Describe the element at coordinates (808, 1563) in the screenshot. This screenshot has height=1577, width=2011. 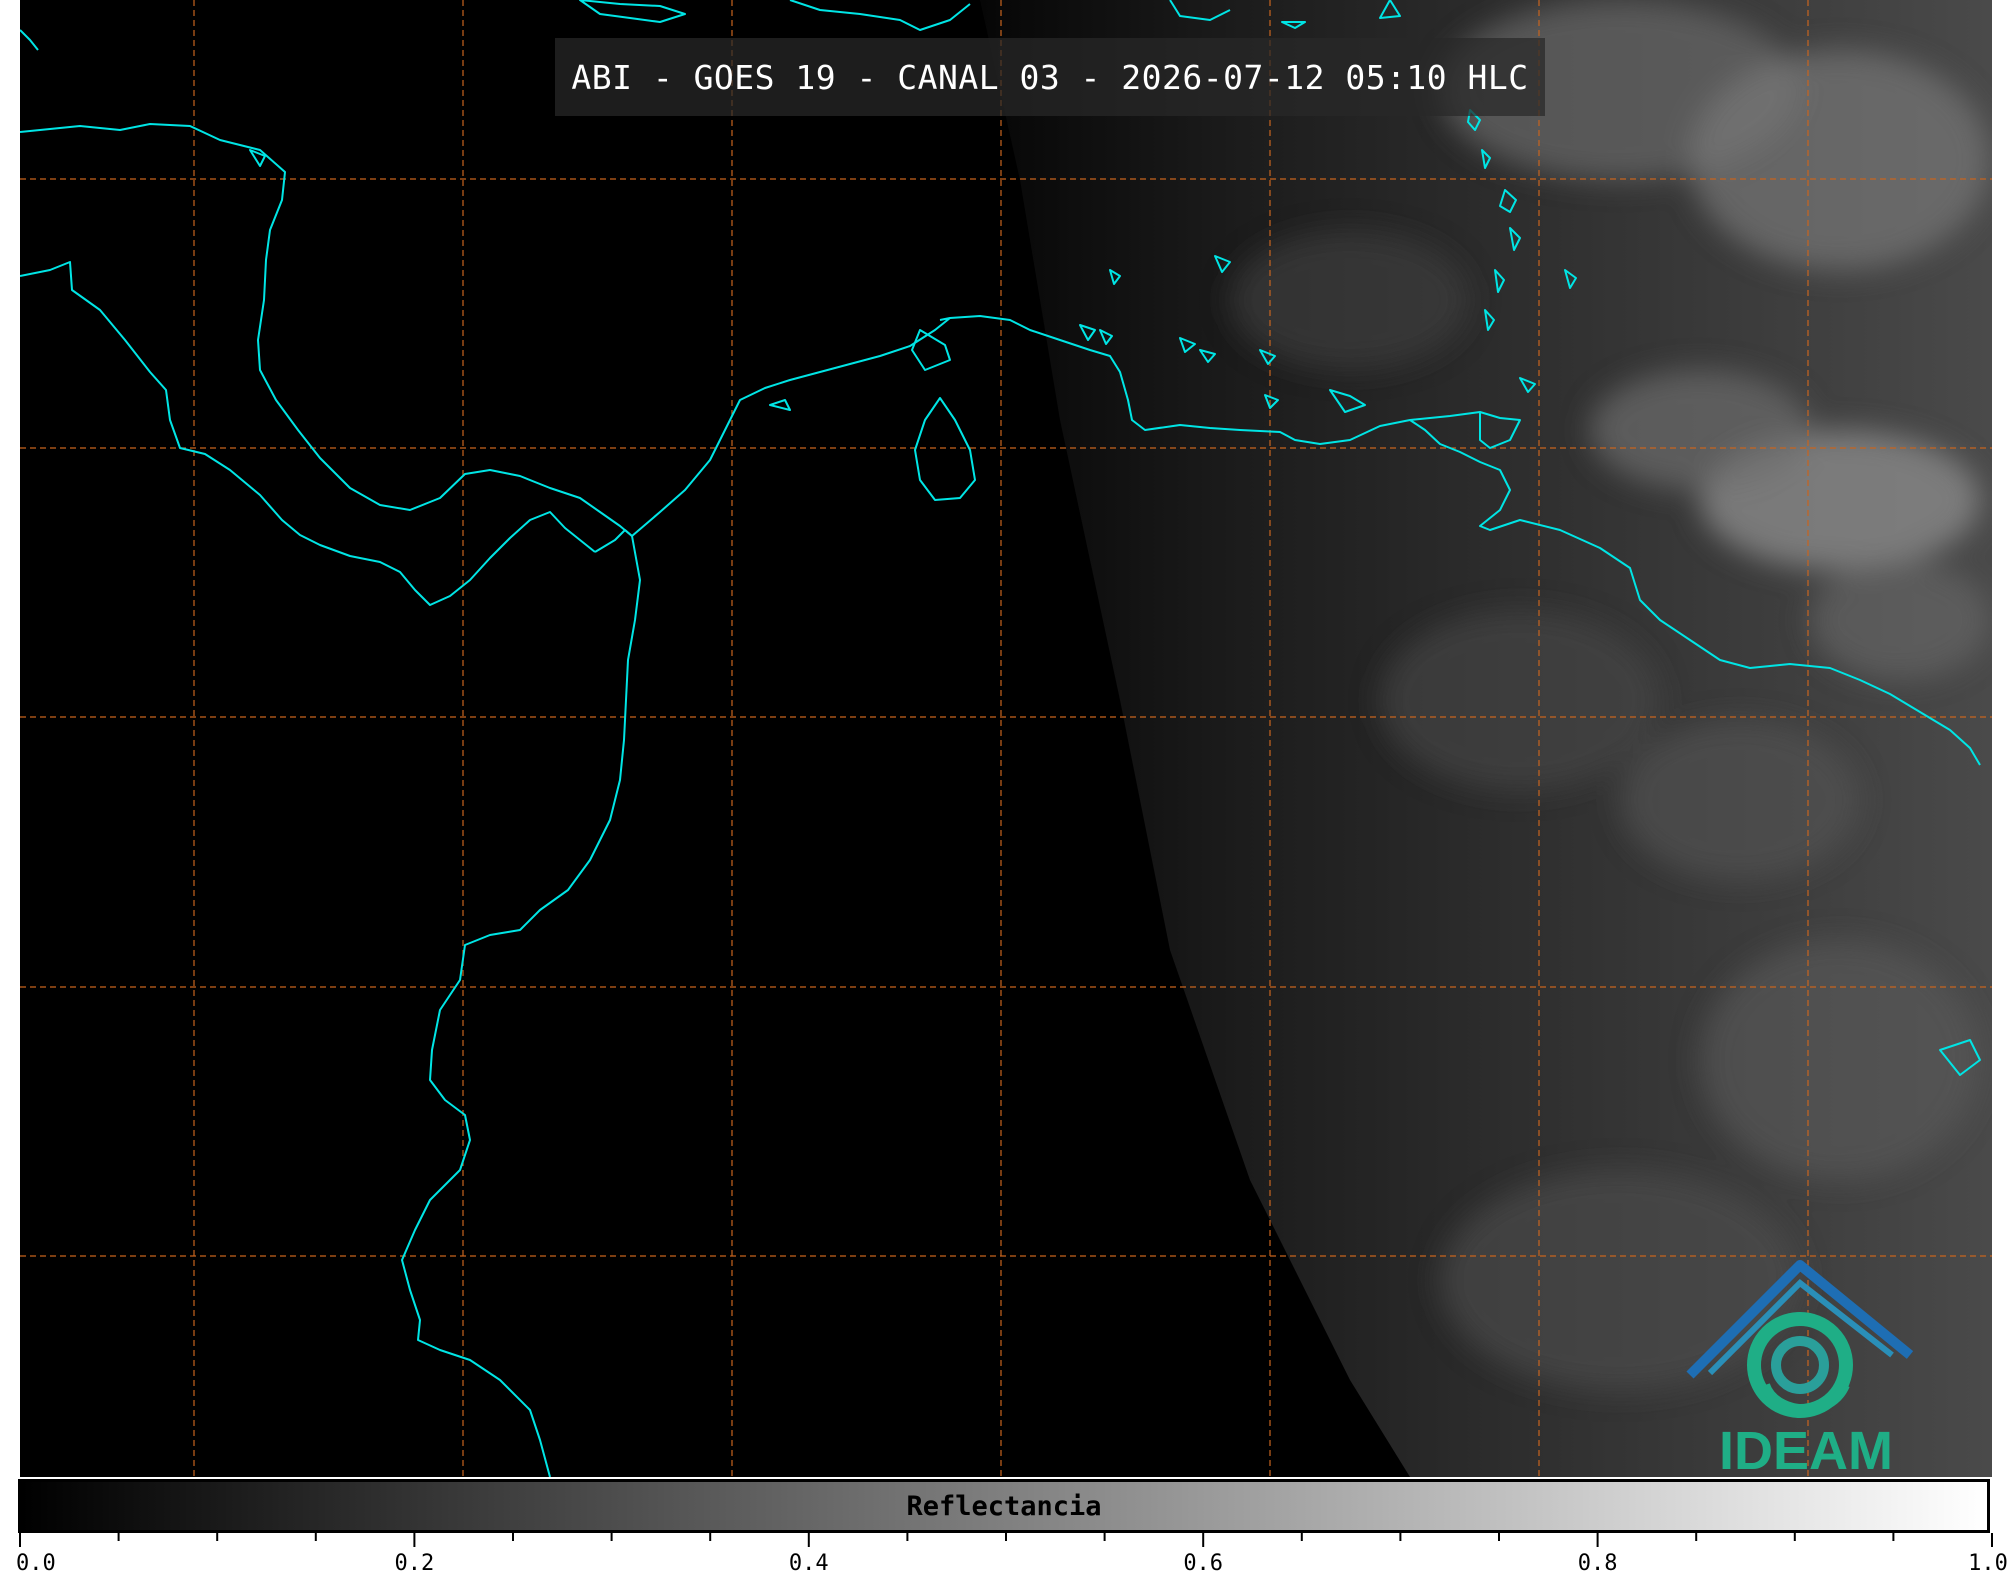
I see `colorbar-tick-label: 0.4` at that location.